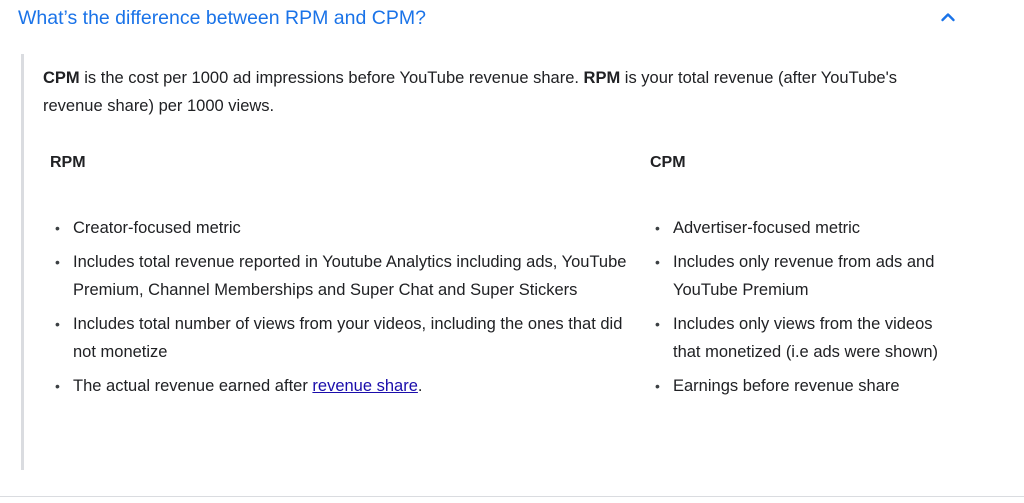  I want to click on section-divider, so click(512, 496).